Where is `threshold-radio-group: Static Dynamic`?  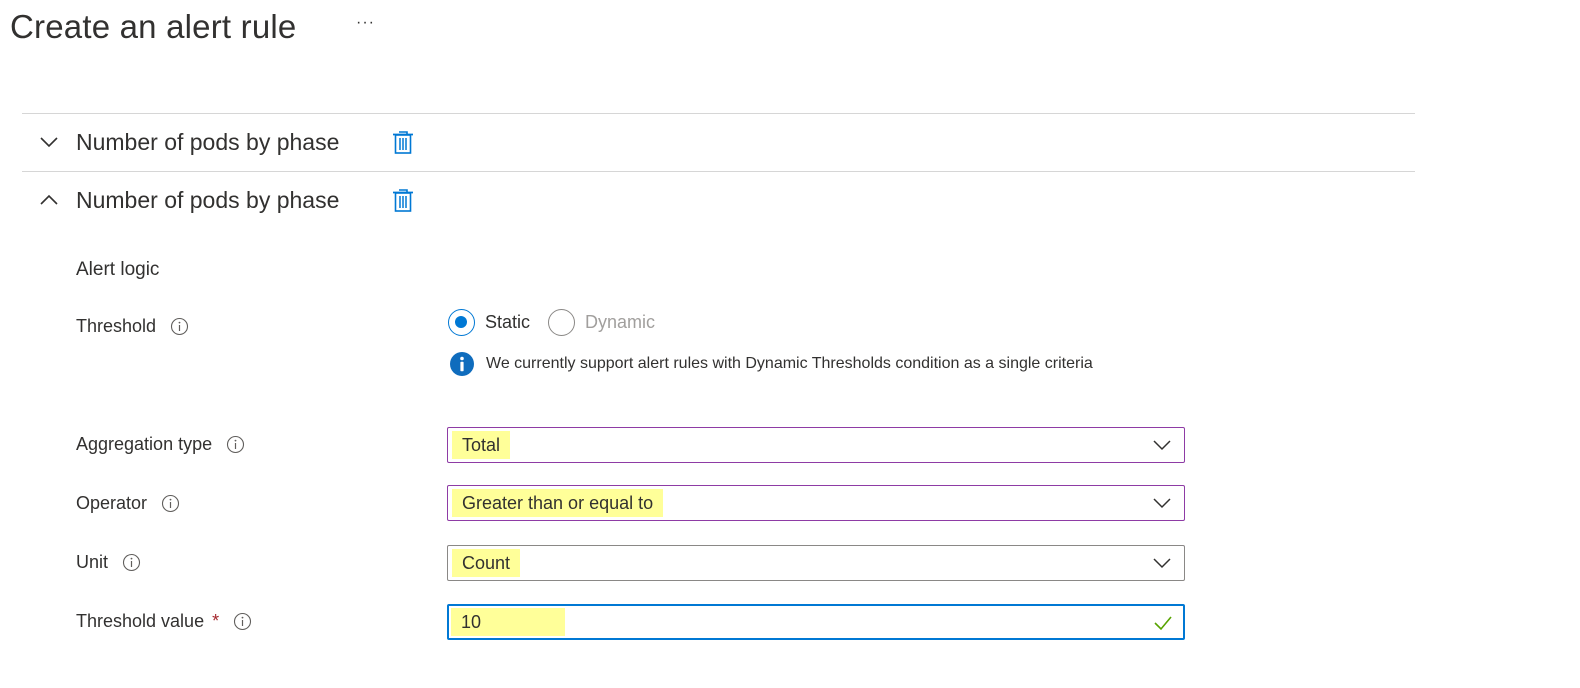 threshold-radio-group: Static Dynamic is located at coordinates (560, 322).